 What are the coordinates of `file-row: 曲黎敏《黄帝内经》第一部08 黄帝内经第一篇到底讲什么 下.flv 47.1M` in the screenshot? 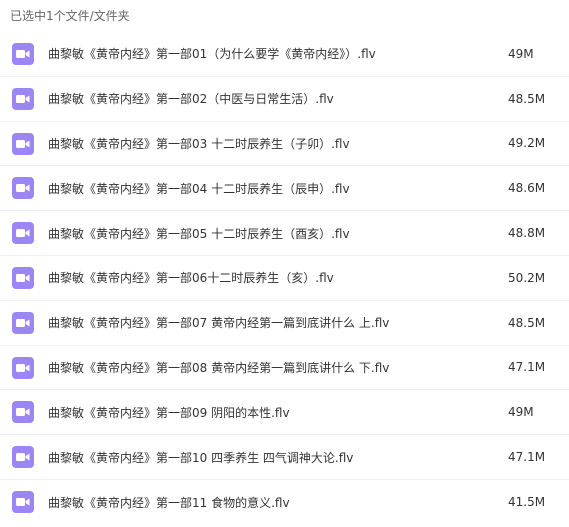 It's located at (284, 368).